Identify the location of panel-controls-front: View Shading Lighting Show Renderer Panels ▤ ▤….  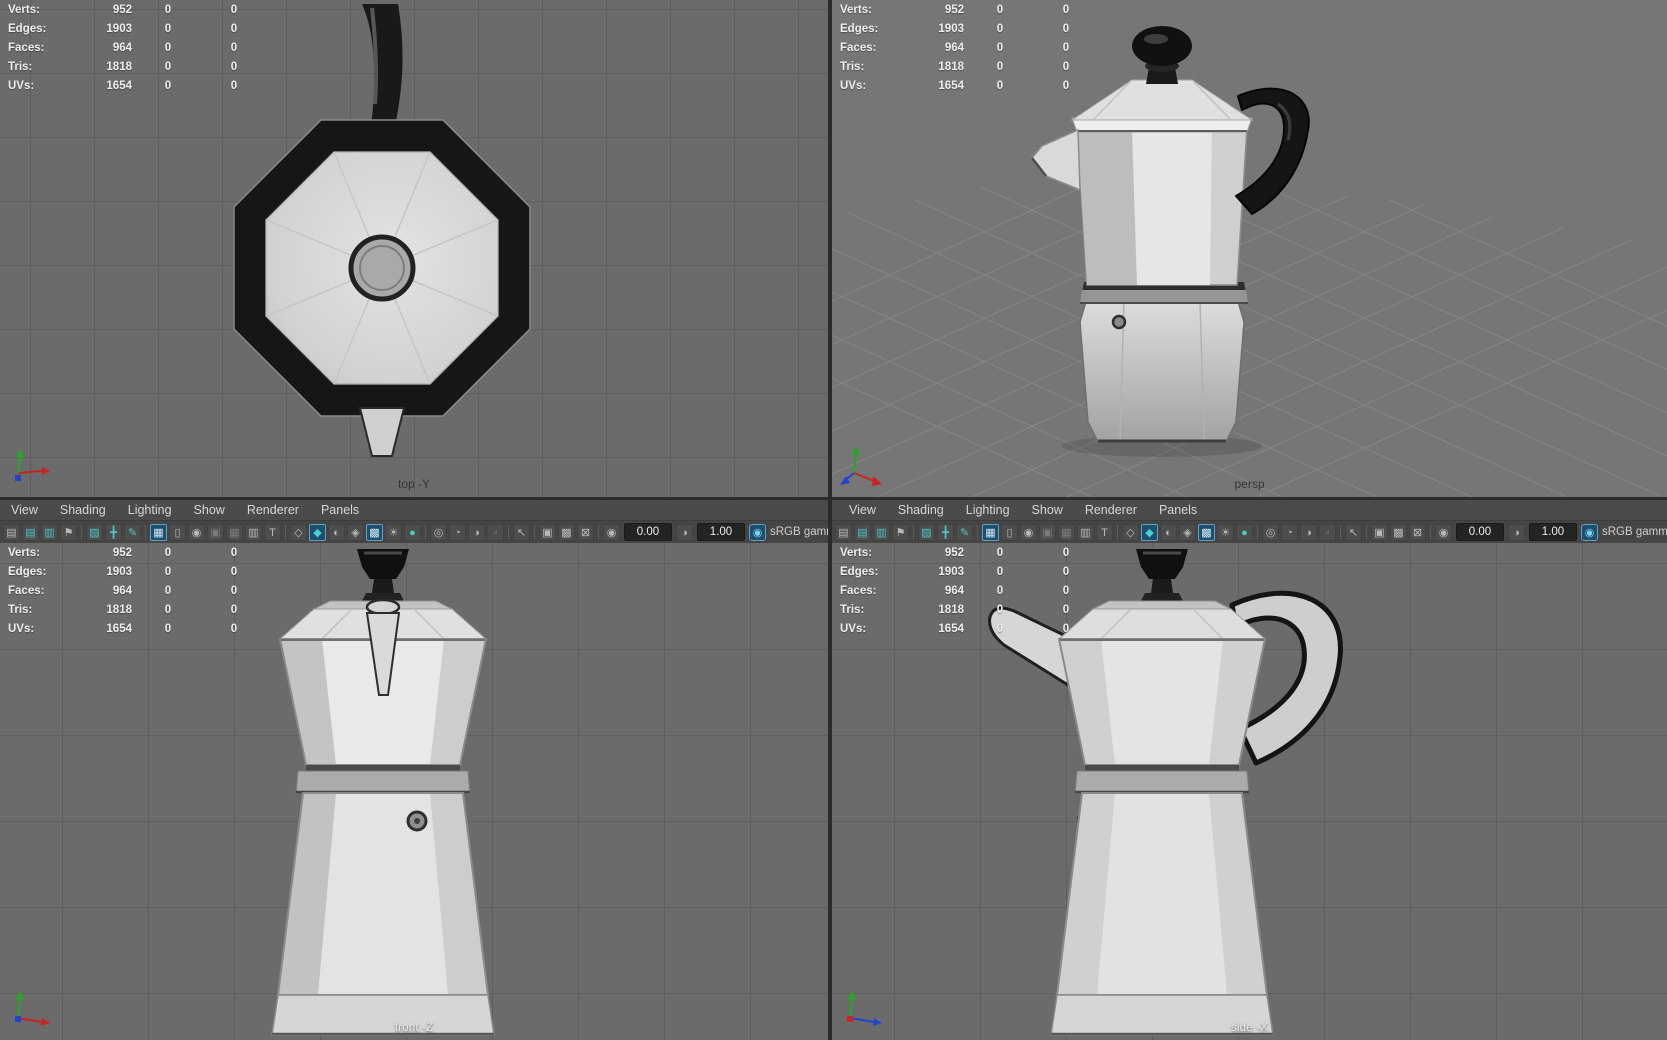
(414, 520).